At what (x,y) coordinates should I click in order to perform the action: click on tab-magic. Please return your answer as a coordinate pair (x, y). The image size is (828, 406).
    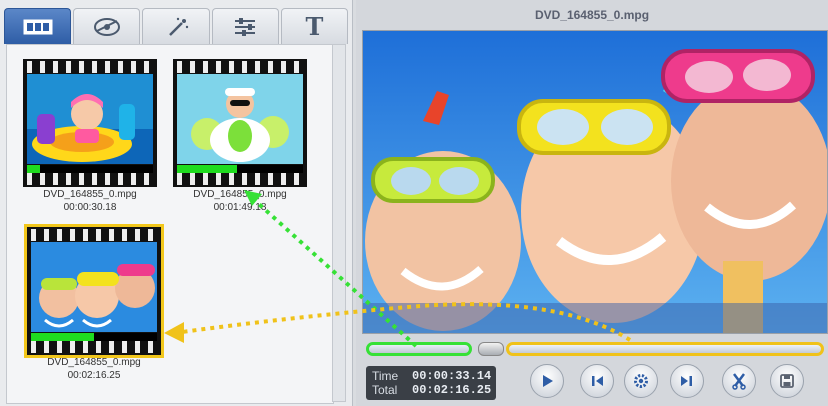
    Looking at the image, I should click on (176, 26).